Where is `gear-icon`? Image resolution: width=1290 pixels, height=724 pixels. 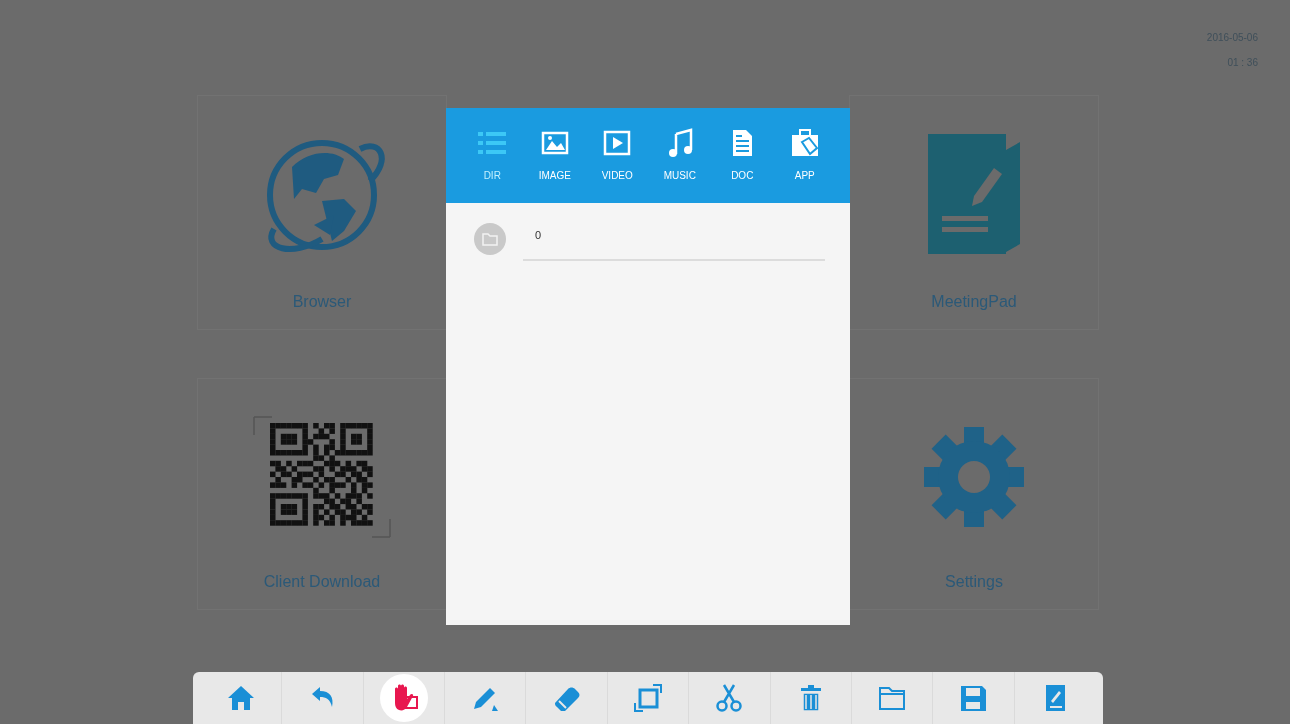 gear-icon is located at coordinates (974, 477).